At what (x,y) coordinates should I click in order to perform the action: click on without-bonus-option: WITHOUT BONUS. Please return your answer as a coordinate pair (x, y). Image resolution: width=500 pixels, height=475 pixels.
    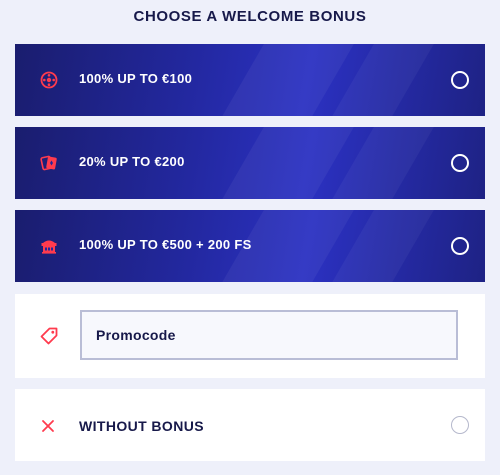
    Looking at the image, I should click on (250, 425).